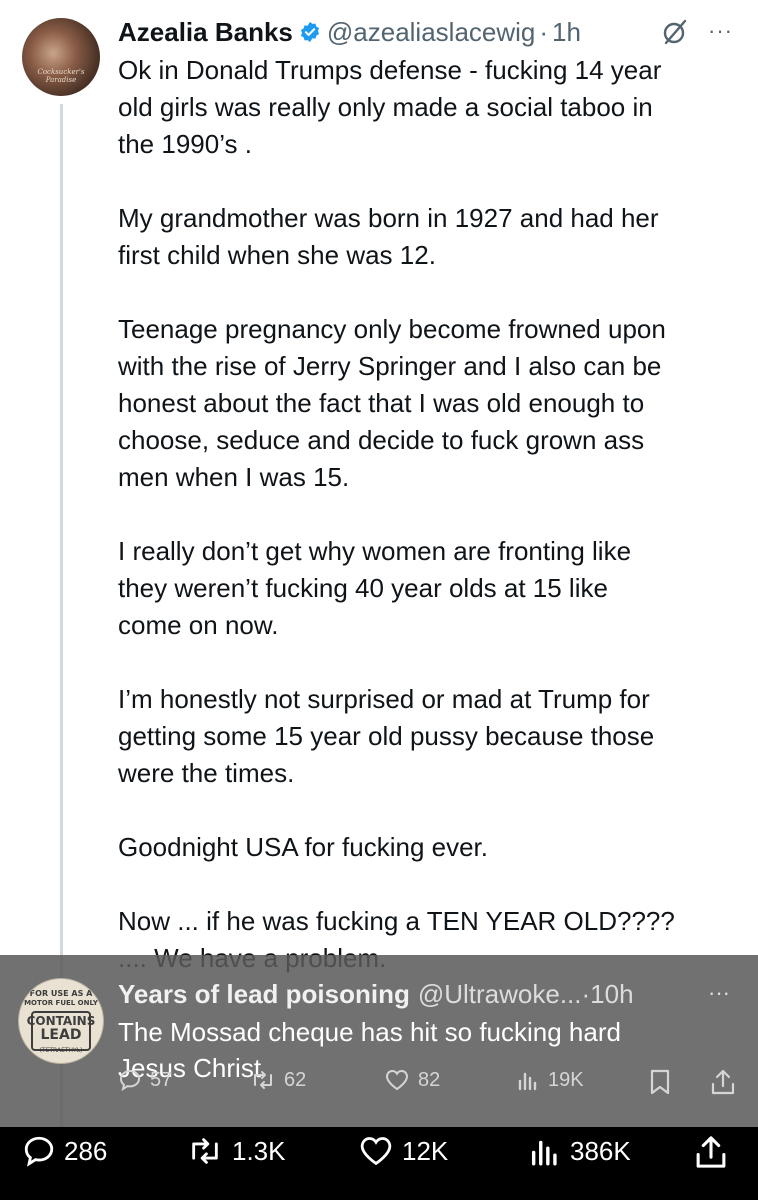 This screenshot has width=758, height=1200. Describe the element at coordinates (61, 1035) in the screenshot. I see `reply-avatar-line4: LEAD` at that location.